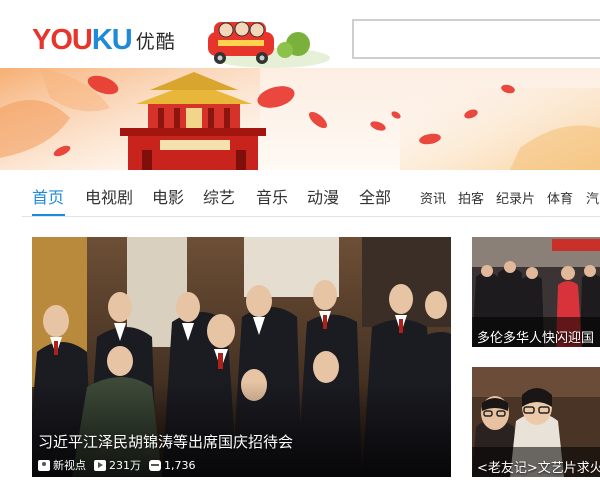  I want to click on tab-anime: 动漫, so click(323, 196).